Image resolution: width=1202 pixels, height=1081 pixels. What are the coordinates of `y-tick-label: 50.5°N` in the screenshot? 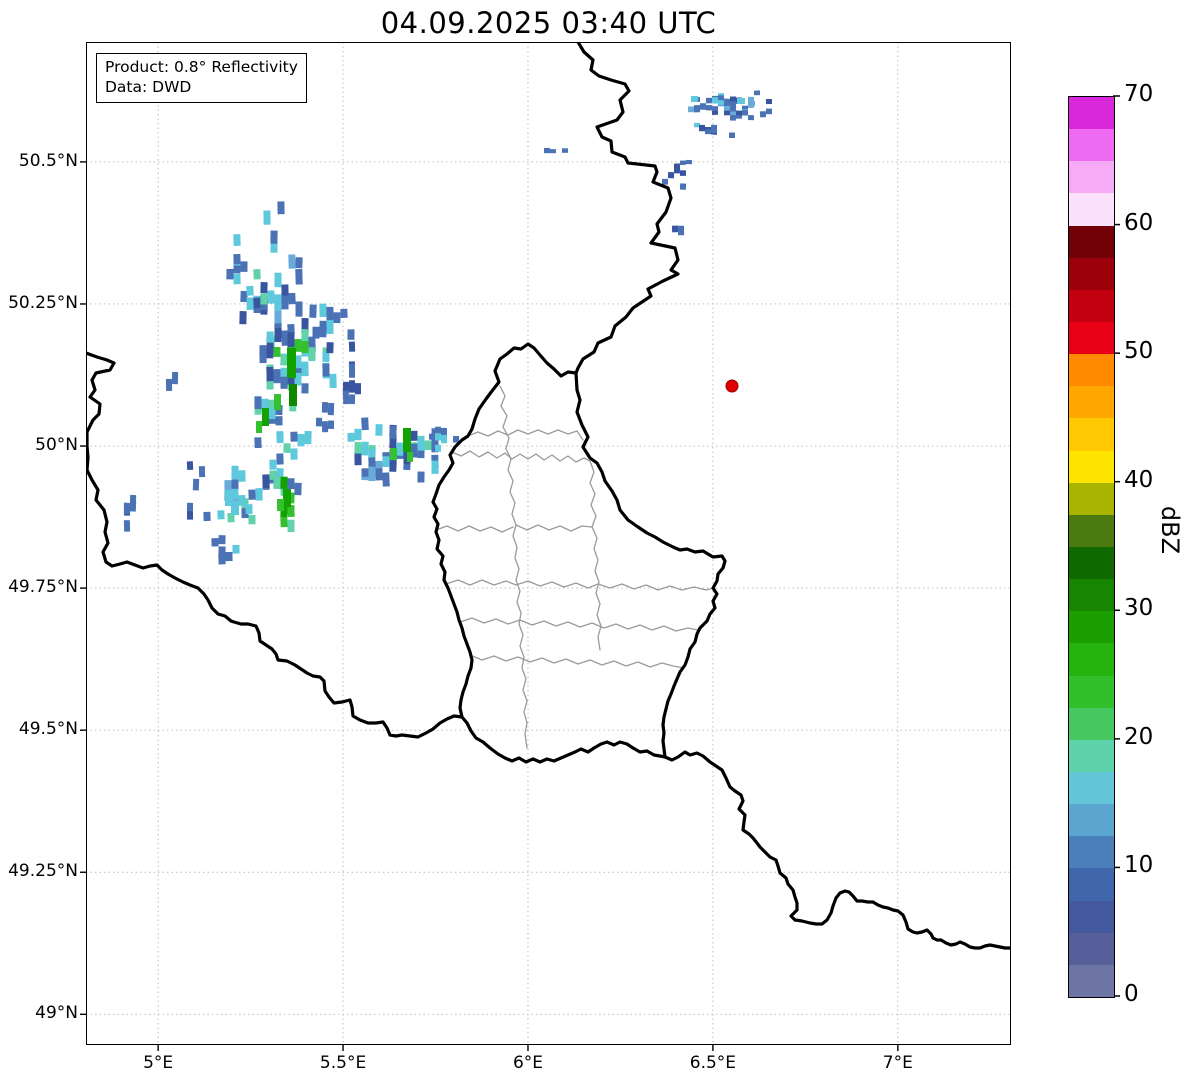 It's located at (48, 160).